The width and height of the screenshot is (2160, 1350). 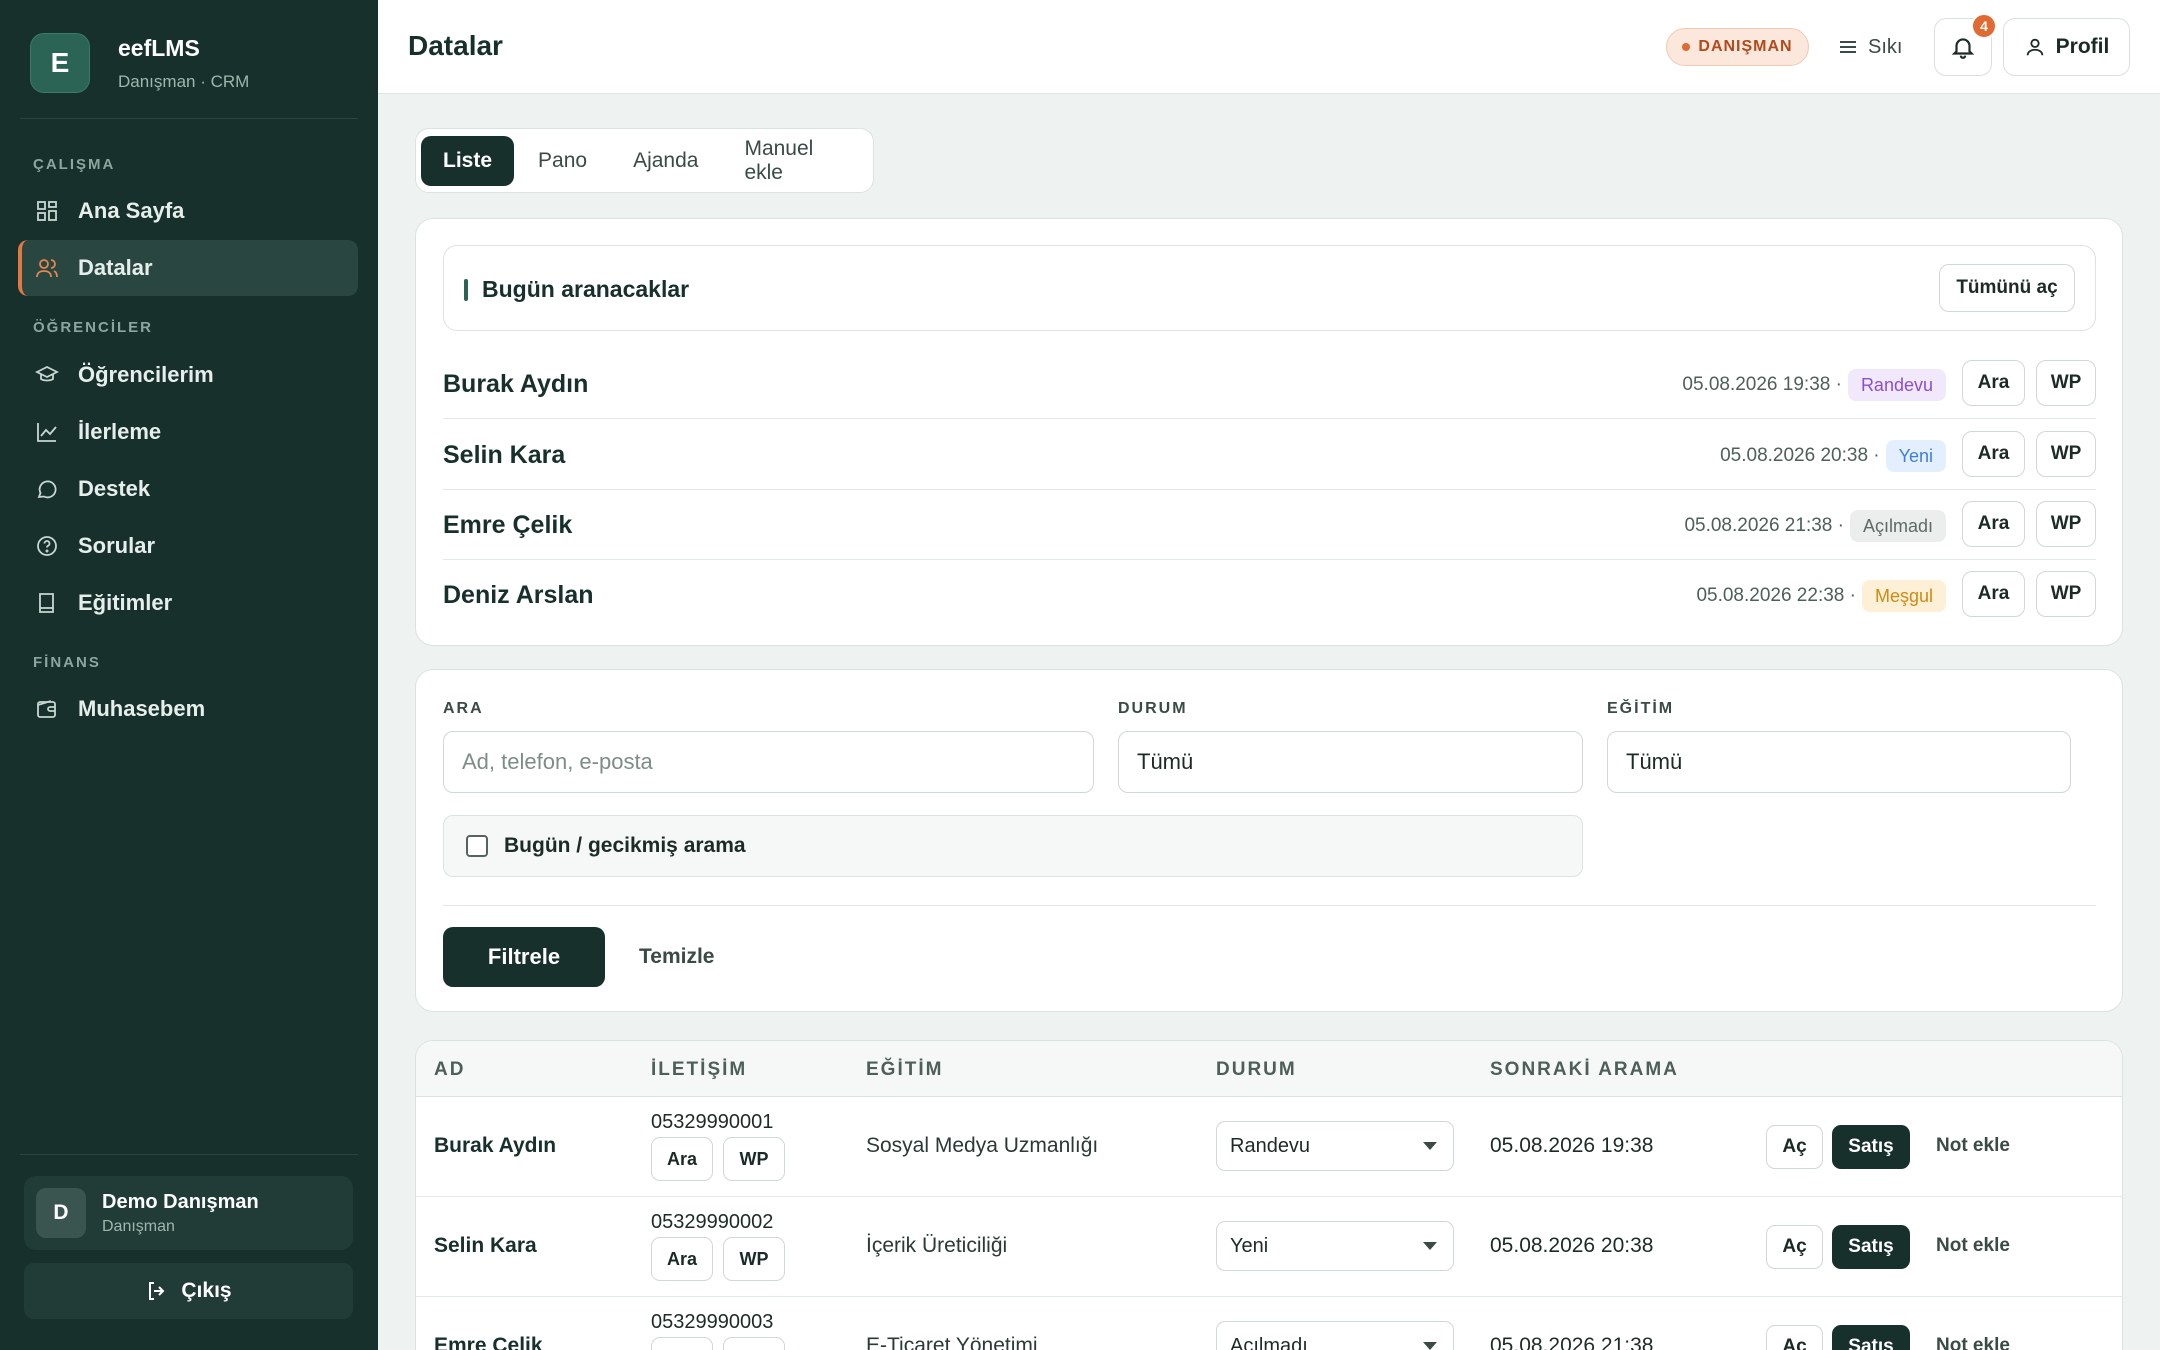 What do you see at coordinates (1013, 846) in the screenshot?
I see `overdue-calls-checkbox-row: Bugün / gecikmiş arama` at bounding box center [1013, 846].